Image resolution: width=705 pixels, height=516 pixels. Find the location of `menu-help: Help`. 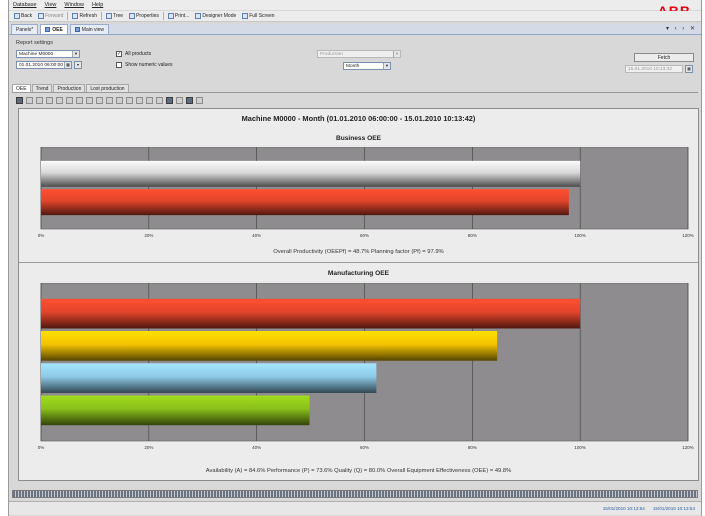

menu-help: Help is located at coordinates (97, 5).